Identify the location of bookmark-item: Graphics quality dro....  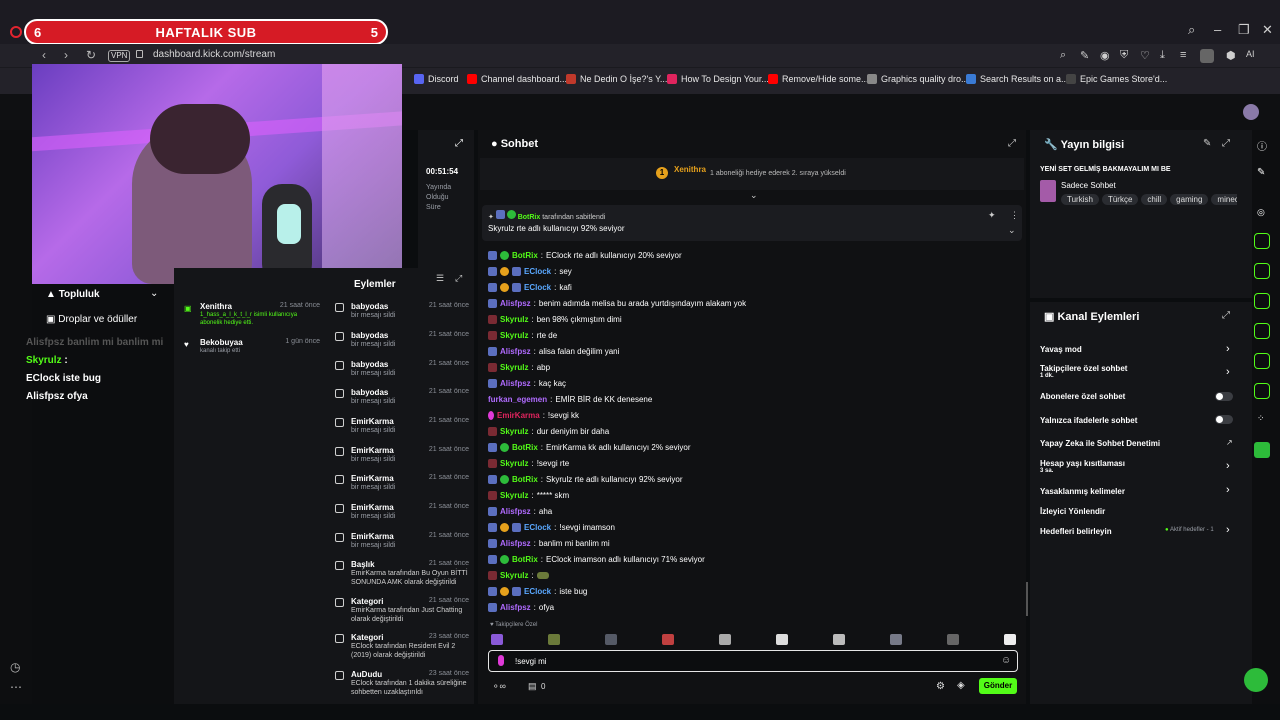
(918, 79).